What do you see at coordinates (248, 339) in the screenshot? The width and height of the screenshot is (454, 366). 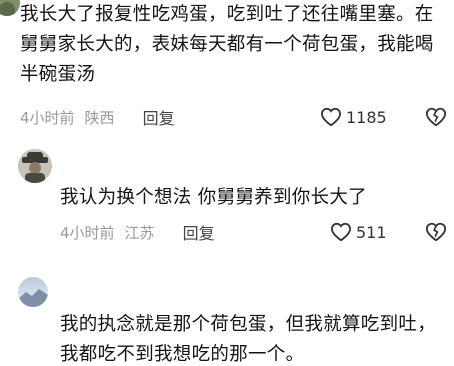 I see `comment-text: 我的执念就是那个荷包蛋，但我就算吃到吐，我都吃不到我想吃的那一个。` at bounding box center [248, 339].